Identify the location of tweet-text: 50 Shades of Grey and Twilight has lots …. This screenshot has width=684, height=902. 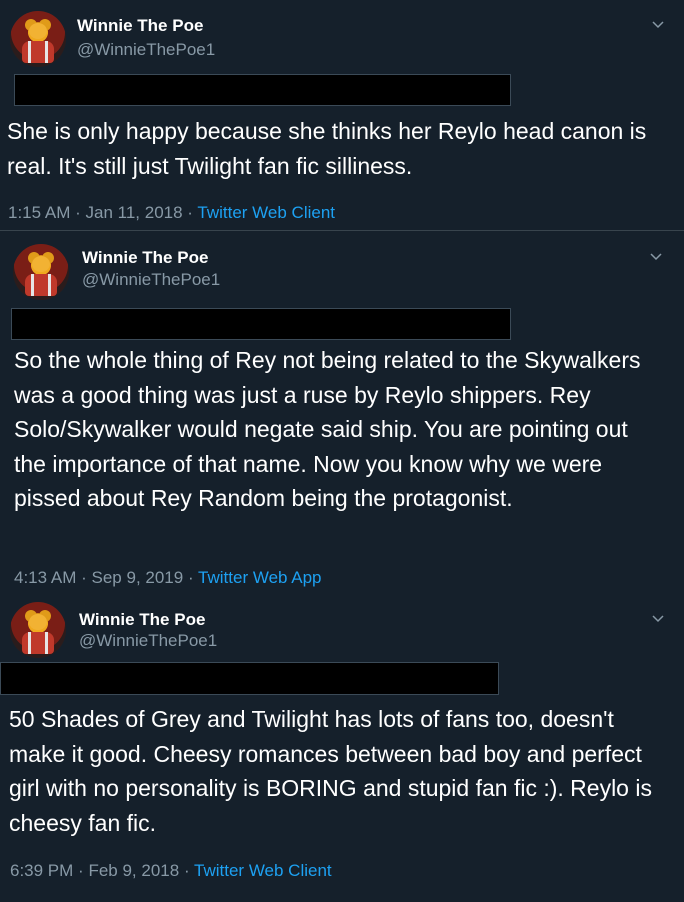
(330, 771).